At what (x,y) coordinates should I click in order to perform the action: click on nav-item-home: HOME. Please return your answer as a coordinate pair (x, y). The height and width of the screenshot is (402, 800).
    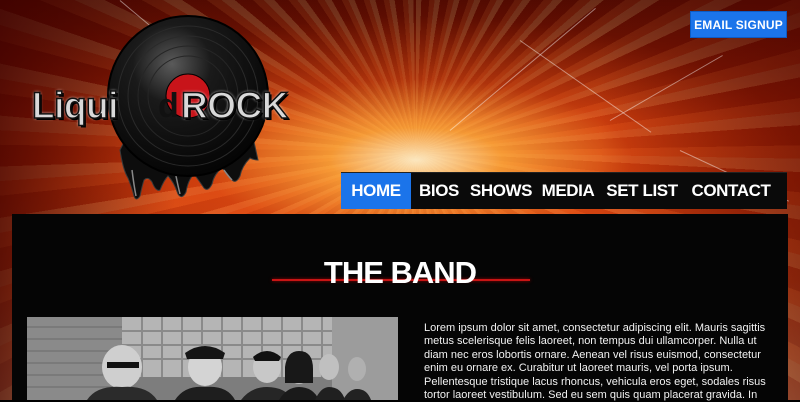
    Looking at the image, I should click on (376, 191).